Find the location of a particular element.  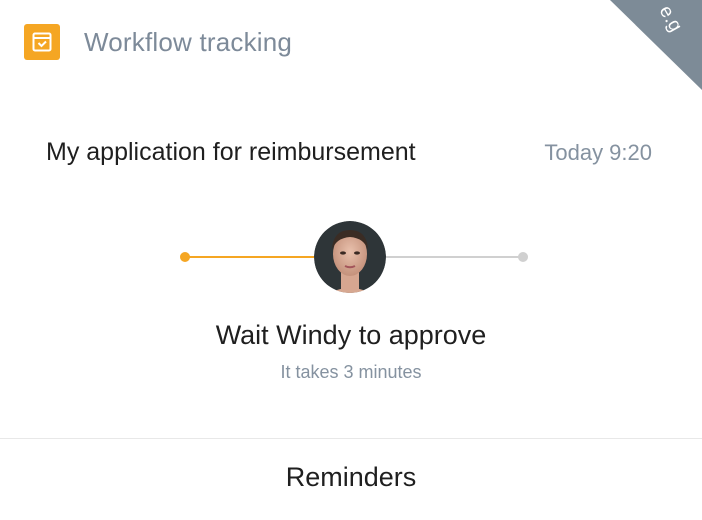

application-time: Today 9:20 is located at coordinates (598, 152).